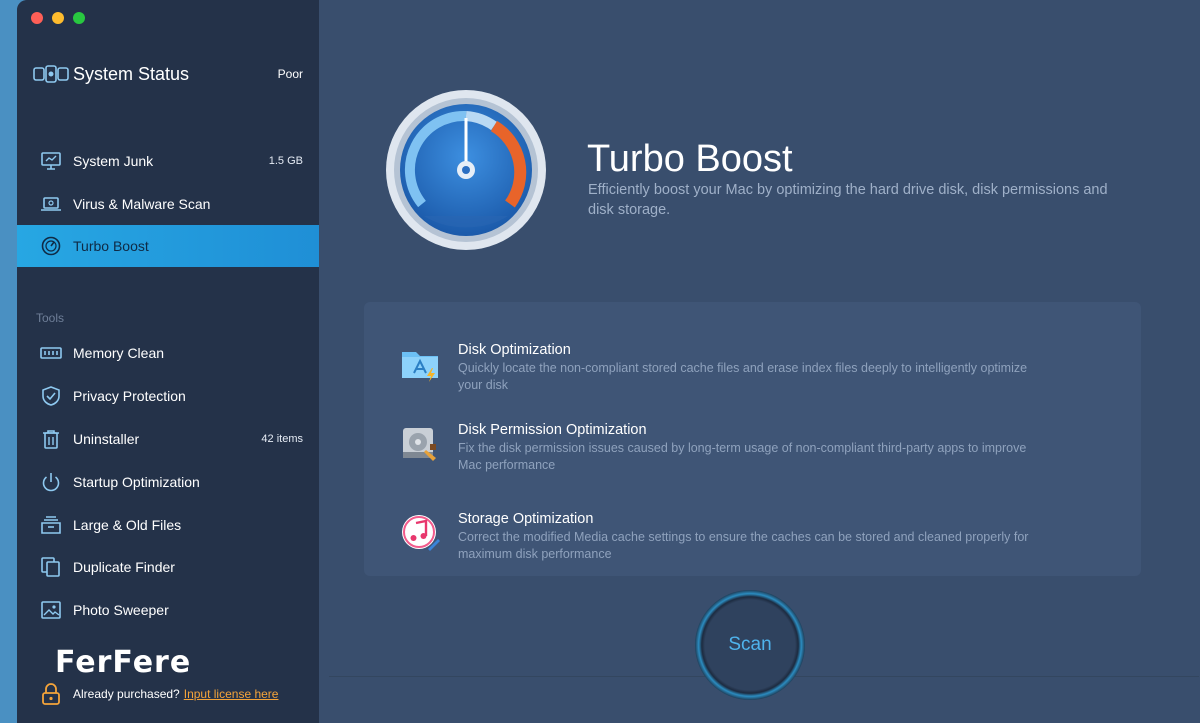  What do you see at coordinates (168, 353) in the screenshot?
I see `sidebar-item-memory-clean: Memory Clean` at bounding box center [168, 353].